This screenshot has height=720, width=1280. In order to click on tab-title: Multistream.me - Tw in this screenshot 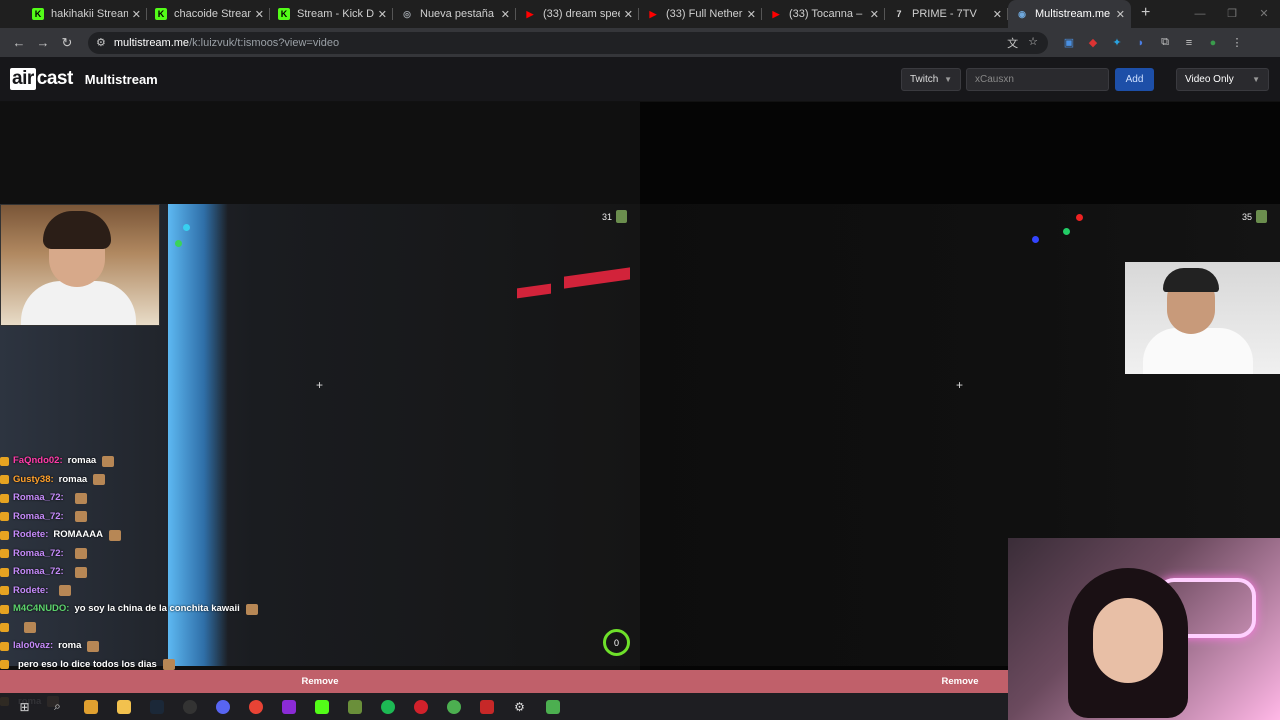, I will do `click(1073, 14)`.